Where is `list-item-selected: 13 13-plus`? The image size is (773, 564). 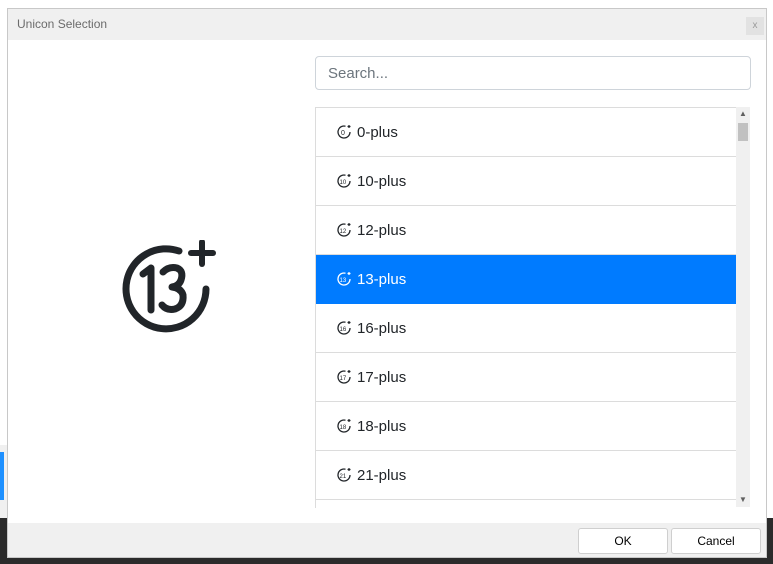 list-item-selected: 13 13-plus is located at coordinates (526, 279).